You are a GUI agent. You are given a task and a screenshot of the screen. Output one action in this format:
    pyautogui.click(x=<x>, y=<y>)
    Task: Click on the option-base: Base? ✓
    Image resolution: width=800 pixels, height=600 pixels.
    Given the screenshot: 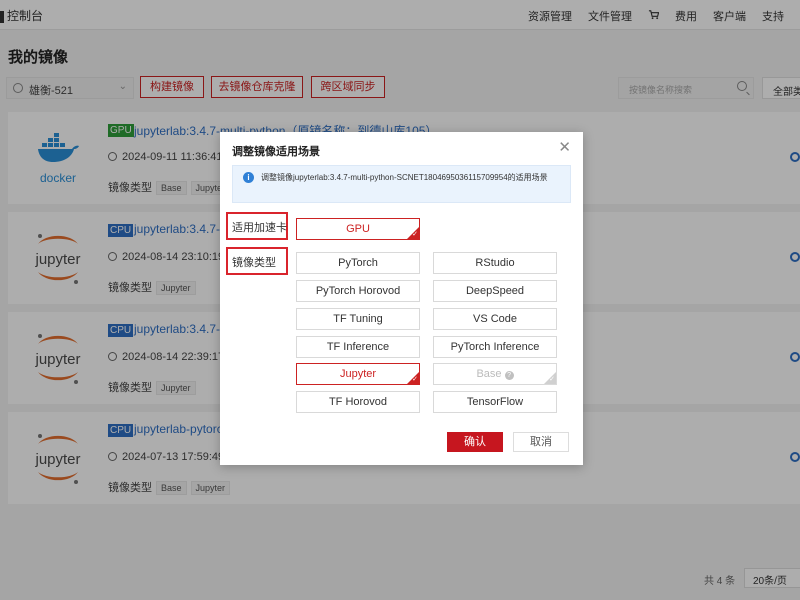 What is the action you would take?
    pyautogui.click(x=495, y=374)
    